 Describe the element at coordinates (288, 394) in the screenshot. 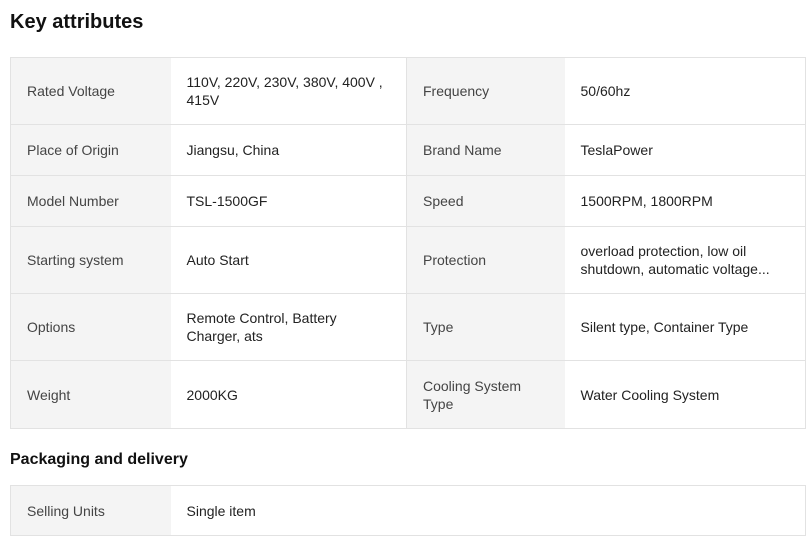

I see `attribute-value: 2000KG` at that location.